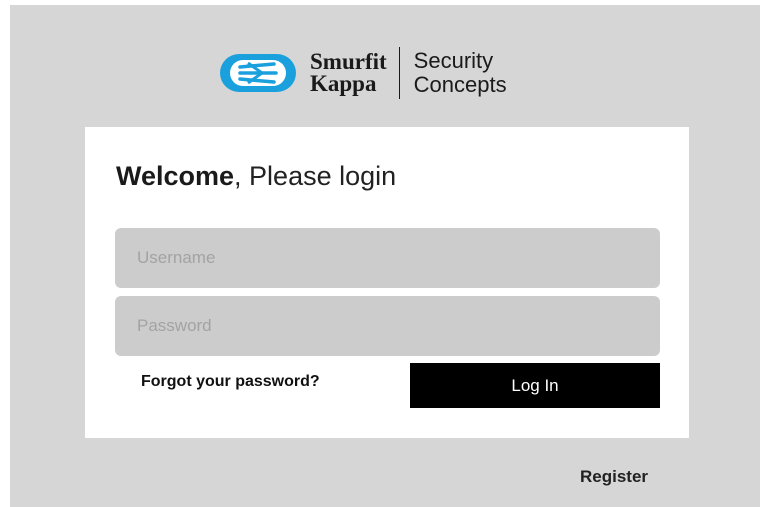 This screenshot has width=760, height=507. Describe the element at coordinates (315, 176) in the screenshot. I see `page-title-rest: , Please login` at that location.